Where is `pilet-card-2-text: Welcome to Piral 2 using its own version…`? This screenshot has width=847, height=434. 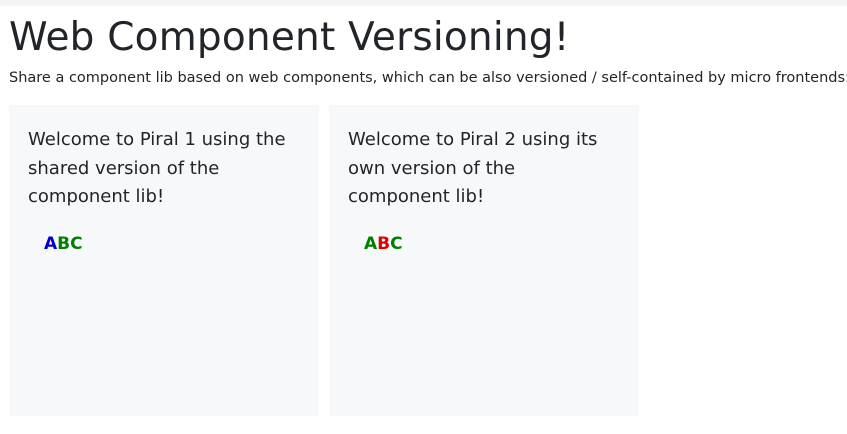
pilet-card-2-text: Welcome to Piral 2 using its own version… is located at coordinates (473, 168).